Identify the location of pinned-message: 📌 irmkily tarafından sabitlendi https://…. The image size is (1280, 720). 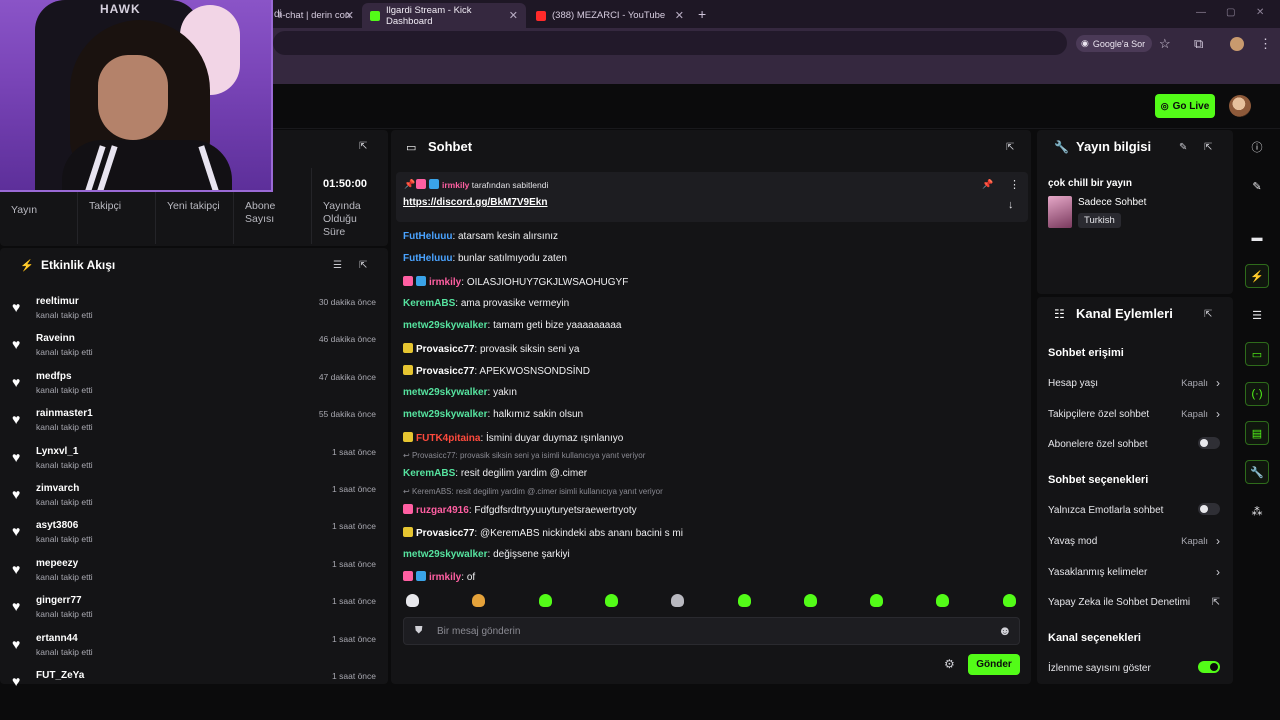
(712, 197).